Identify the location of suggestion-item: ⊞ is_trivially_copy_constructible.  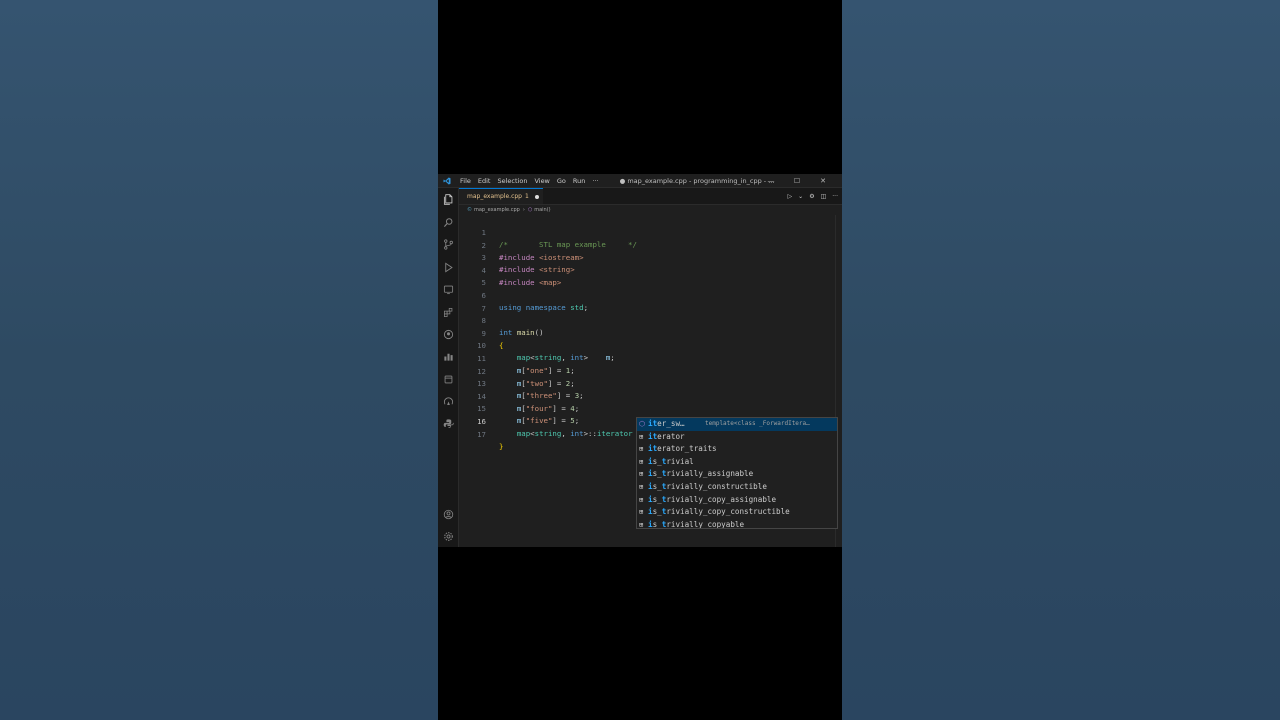
(737, 512).